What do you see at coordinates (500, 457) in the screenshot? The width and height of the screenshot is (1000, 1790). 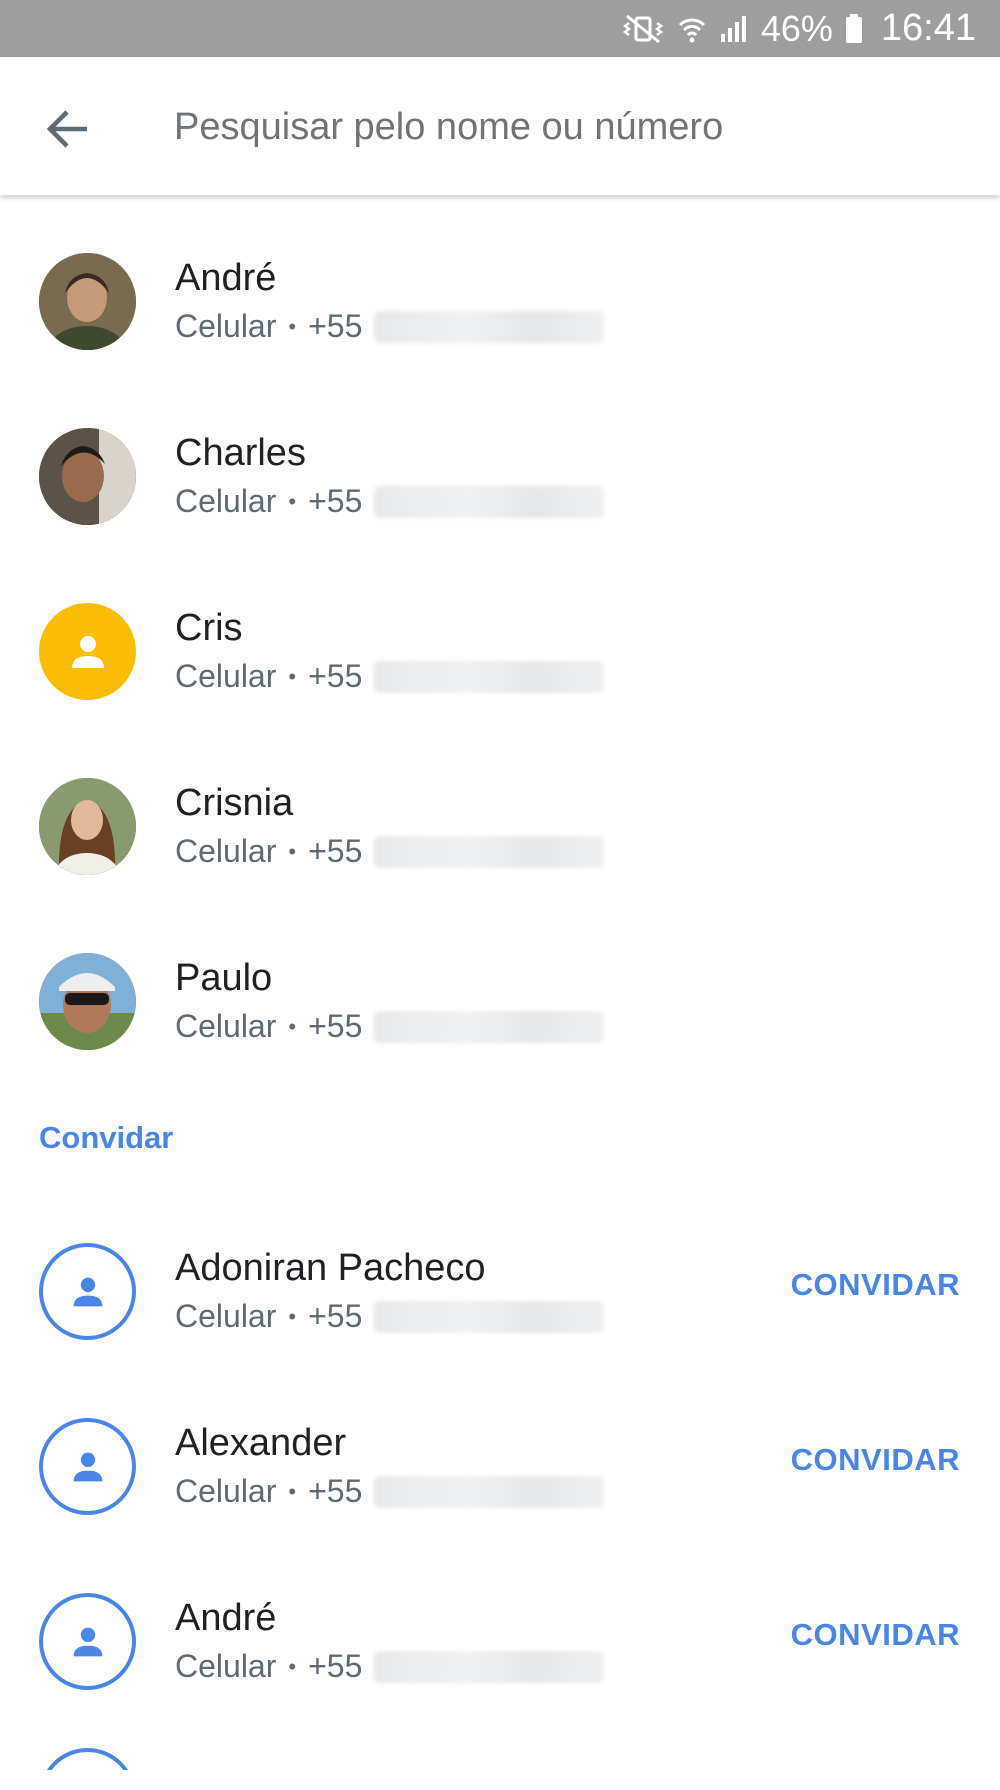 I see `contact-row-charles: Charles Celular • +55` at bounding box center [500, 457].